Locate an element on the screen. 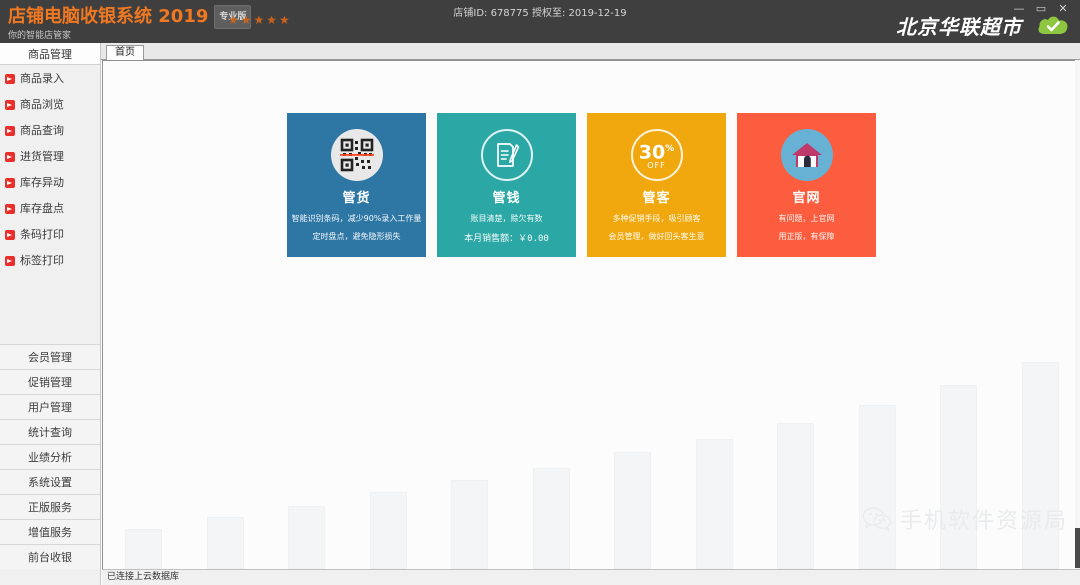  app-tagline: 你的智能店管家 is located at coordinates (40, 36).